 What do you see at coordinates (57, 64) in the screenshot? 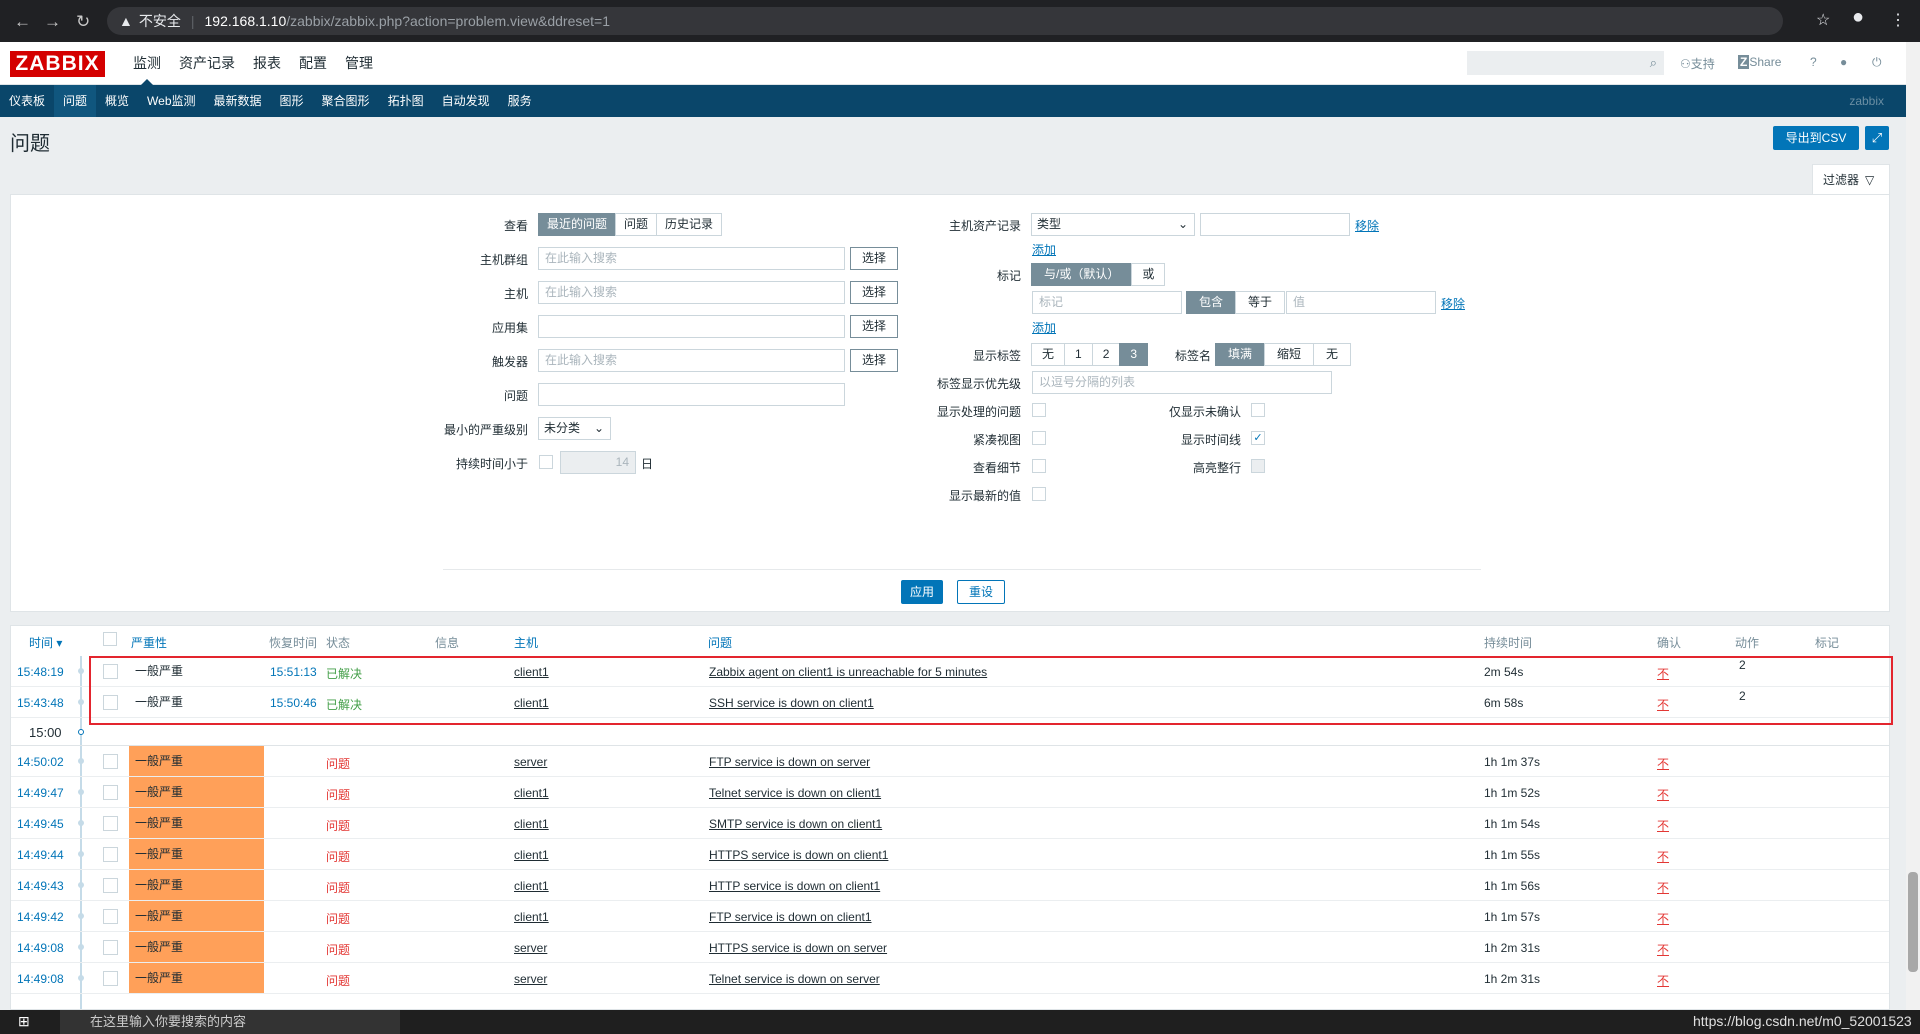
I see `zabbix-logo: ZABBIX` at bounding box center [57, 64].